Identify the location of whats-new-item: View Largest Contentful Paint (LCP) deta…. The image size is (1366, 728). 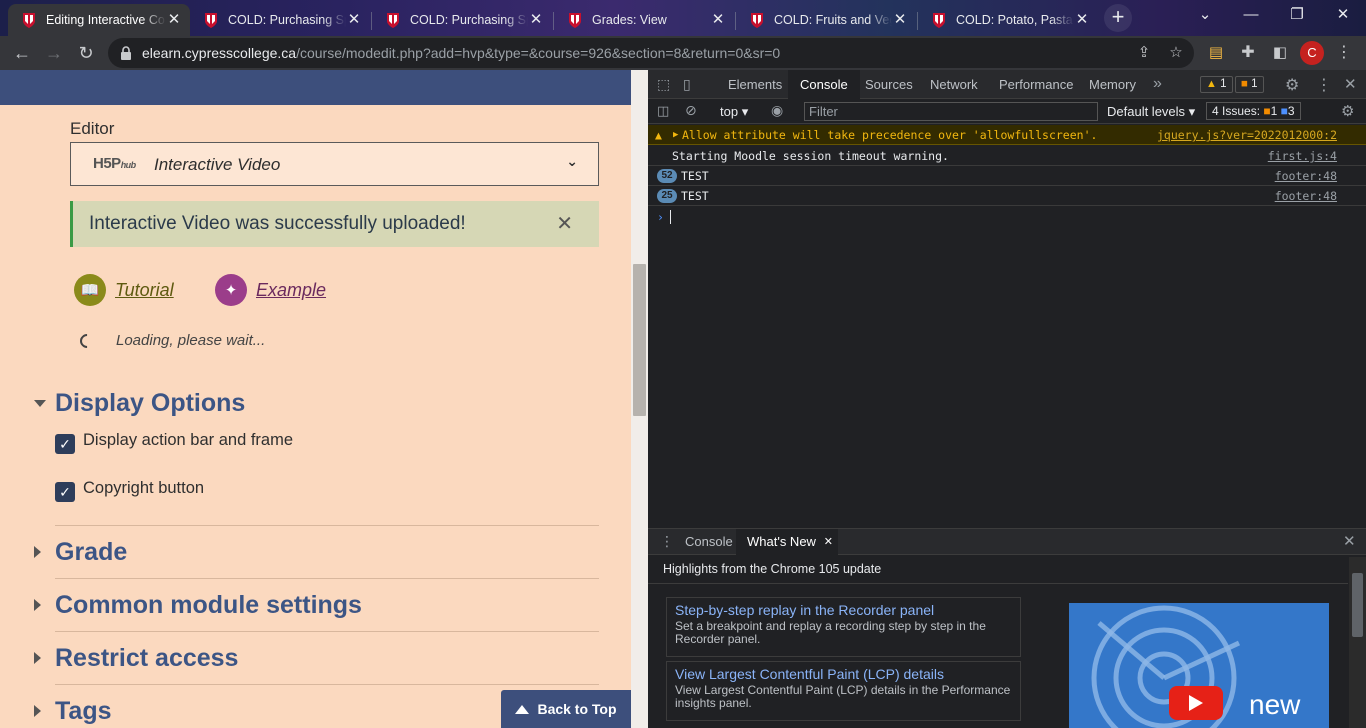
(843, 691).